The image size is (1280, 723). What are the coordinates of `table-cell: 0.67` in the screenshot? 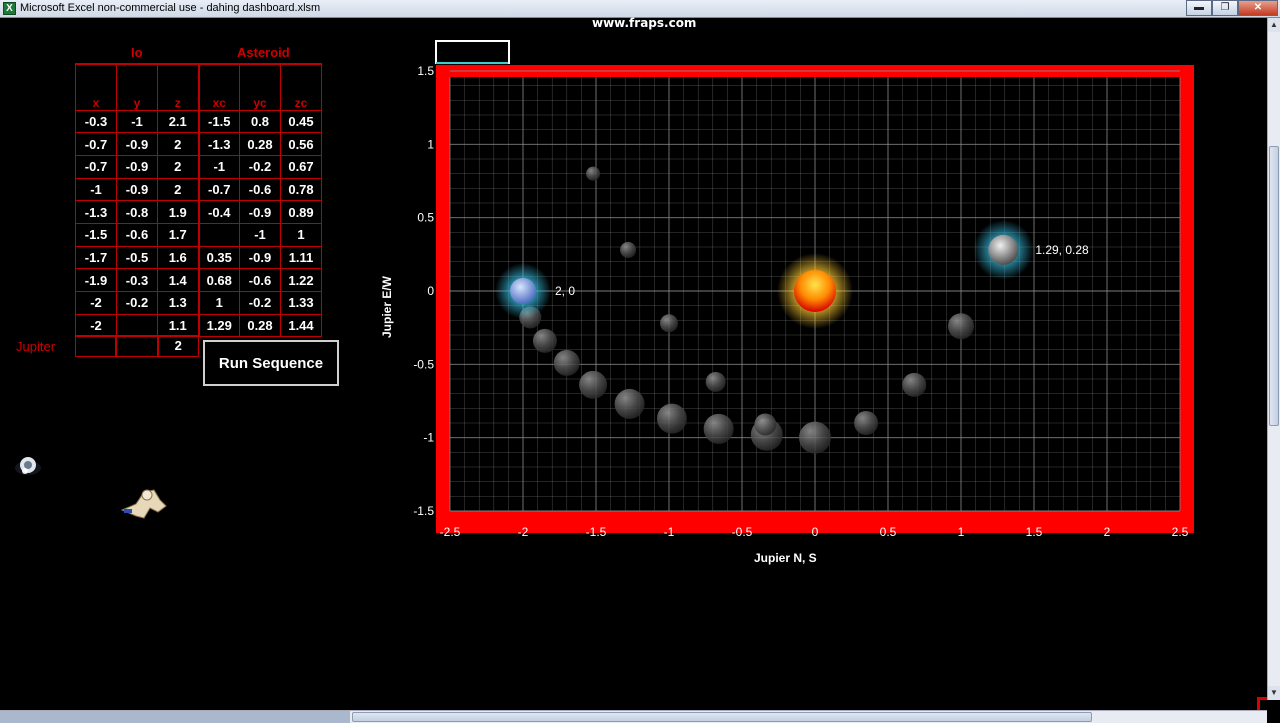 It's located at (301, 166).